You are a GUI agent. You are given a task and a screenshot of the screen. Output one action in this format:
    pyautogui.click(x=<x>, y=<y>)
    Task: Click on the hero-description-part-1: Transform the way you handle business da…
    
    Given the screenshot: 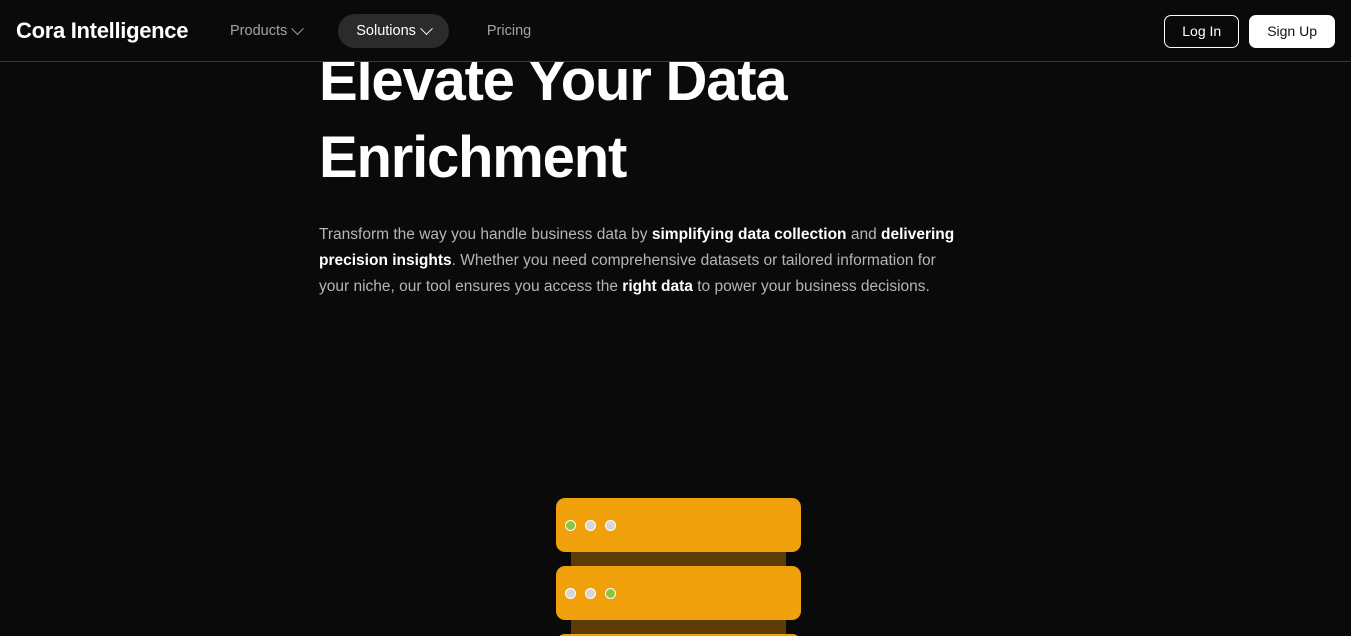 What is the action you would take?
    pyautogui.click(x=485, y=234)
    